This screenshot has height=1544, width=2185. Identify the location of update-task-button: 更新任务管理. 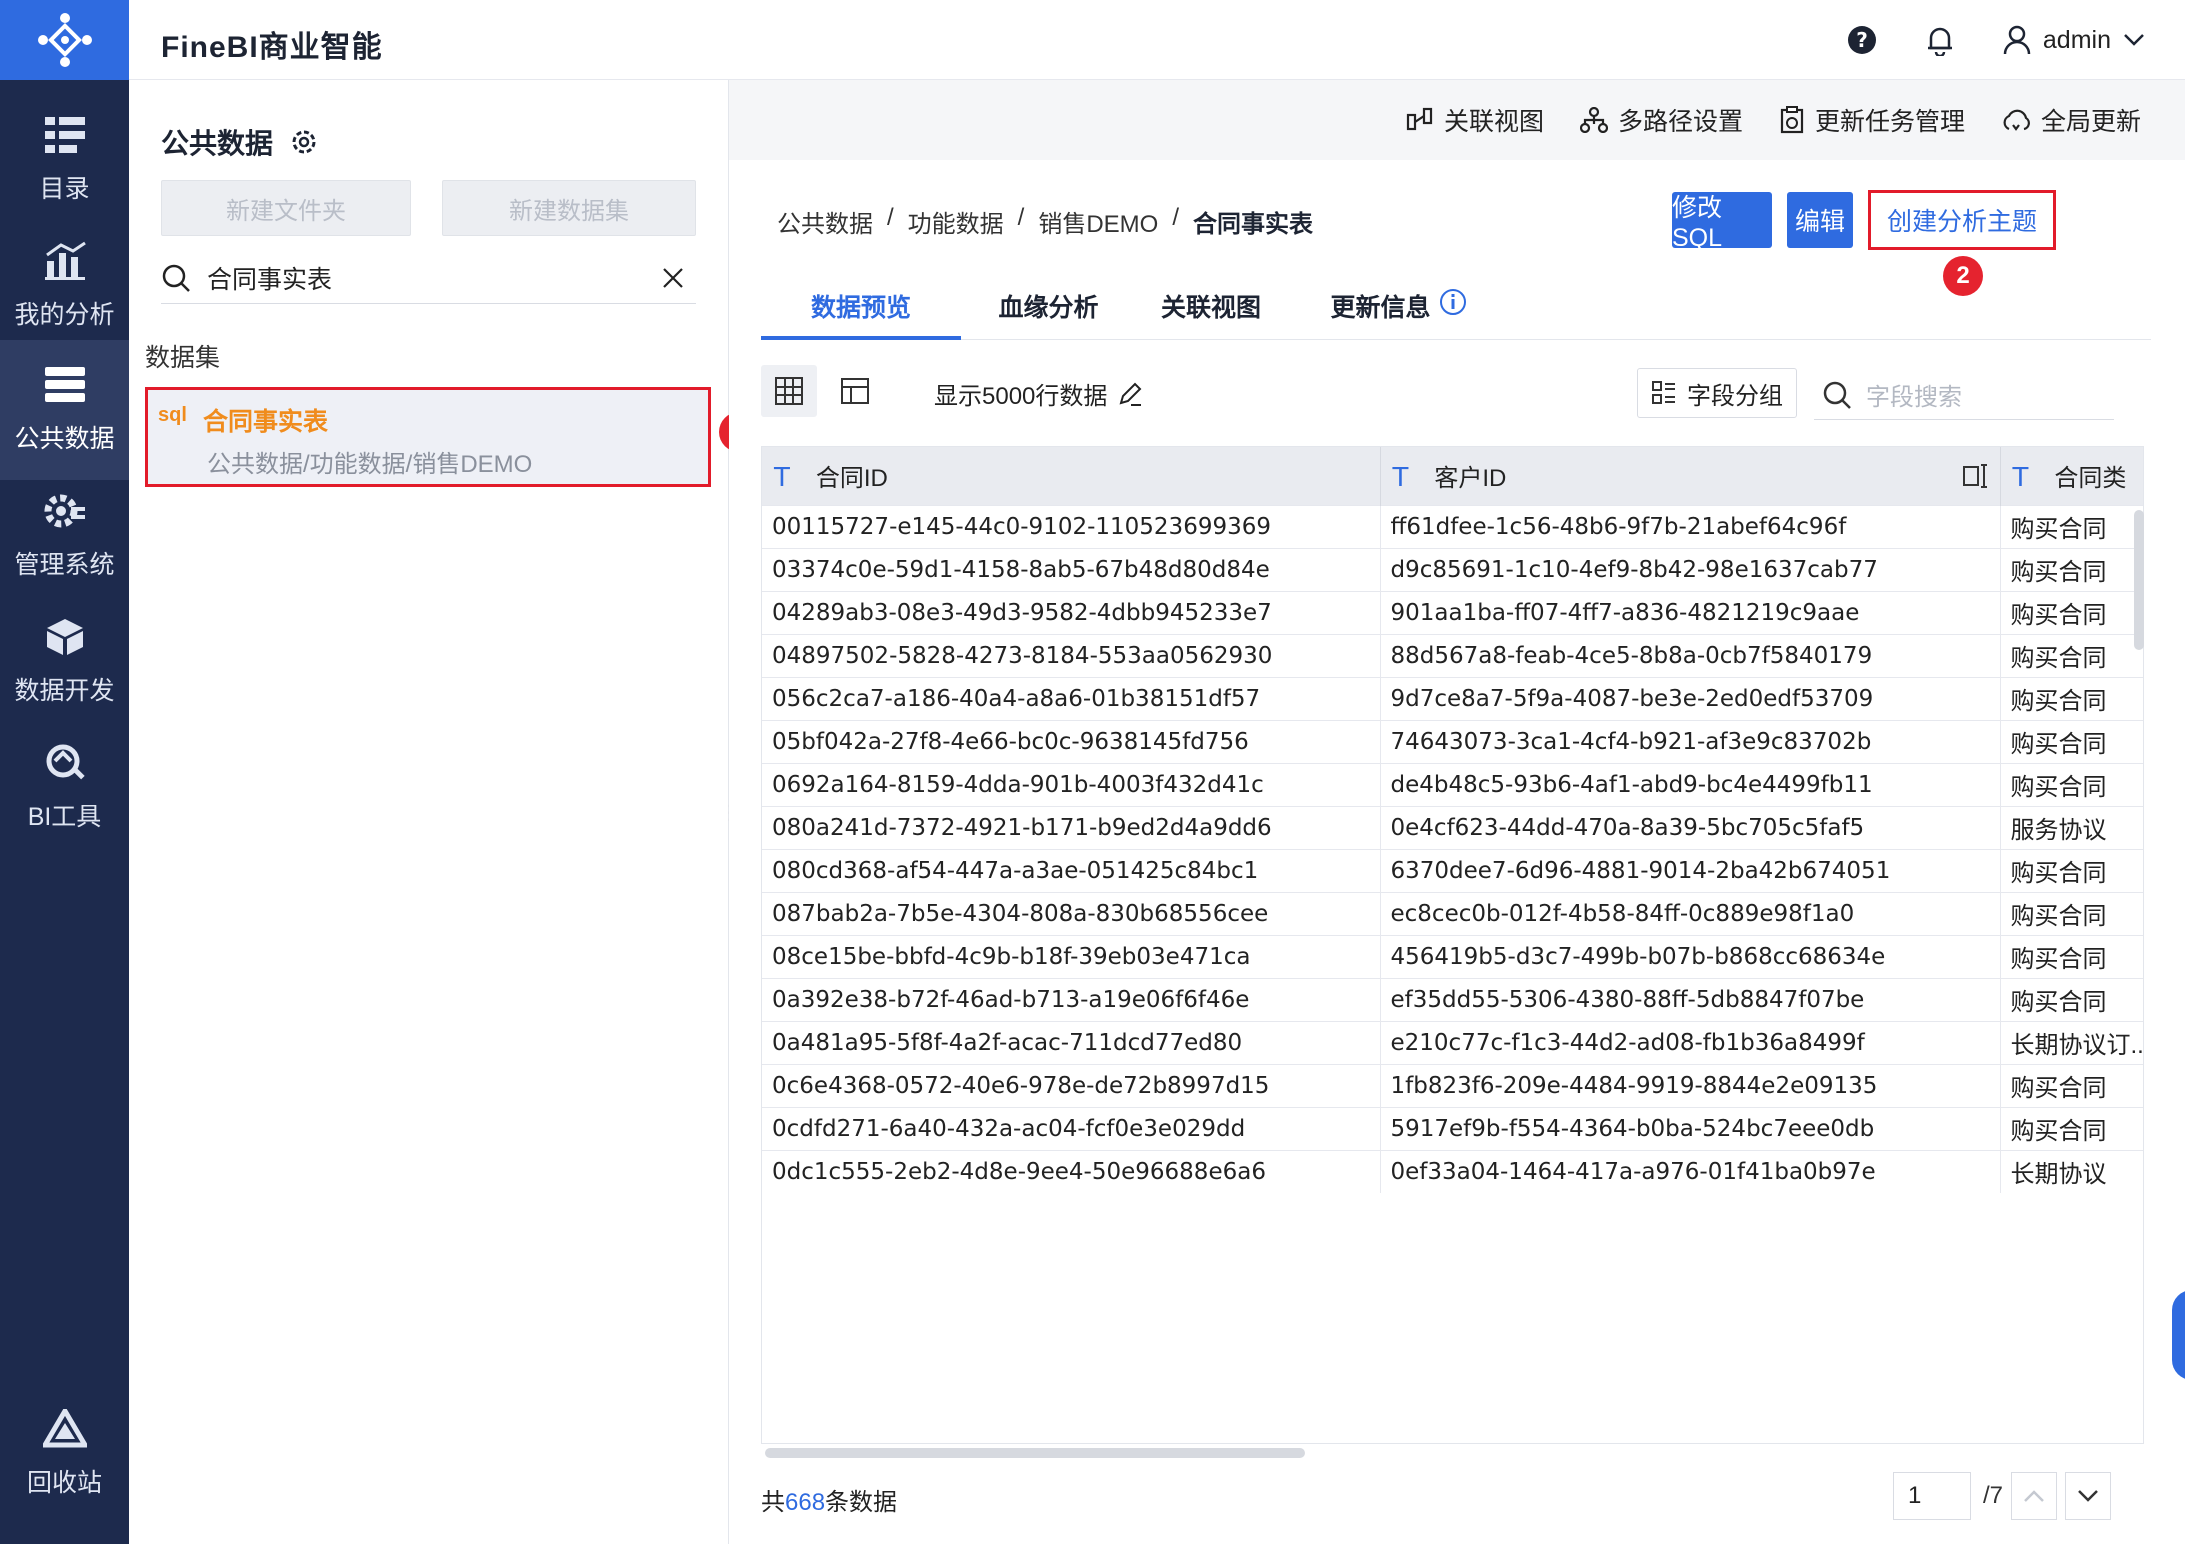
(1872, 120).